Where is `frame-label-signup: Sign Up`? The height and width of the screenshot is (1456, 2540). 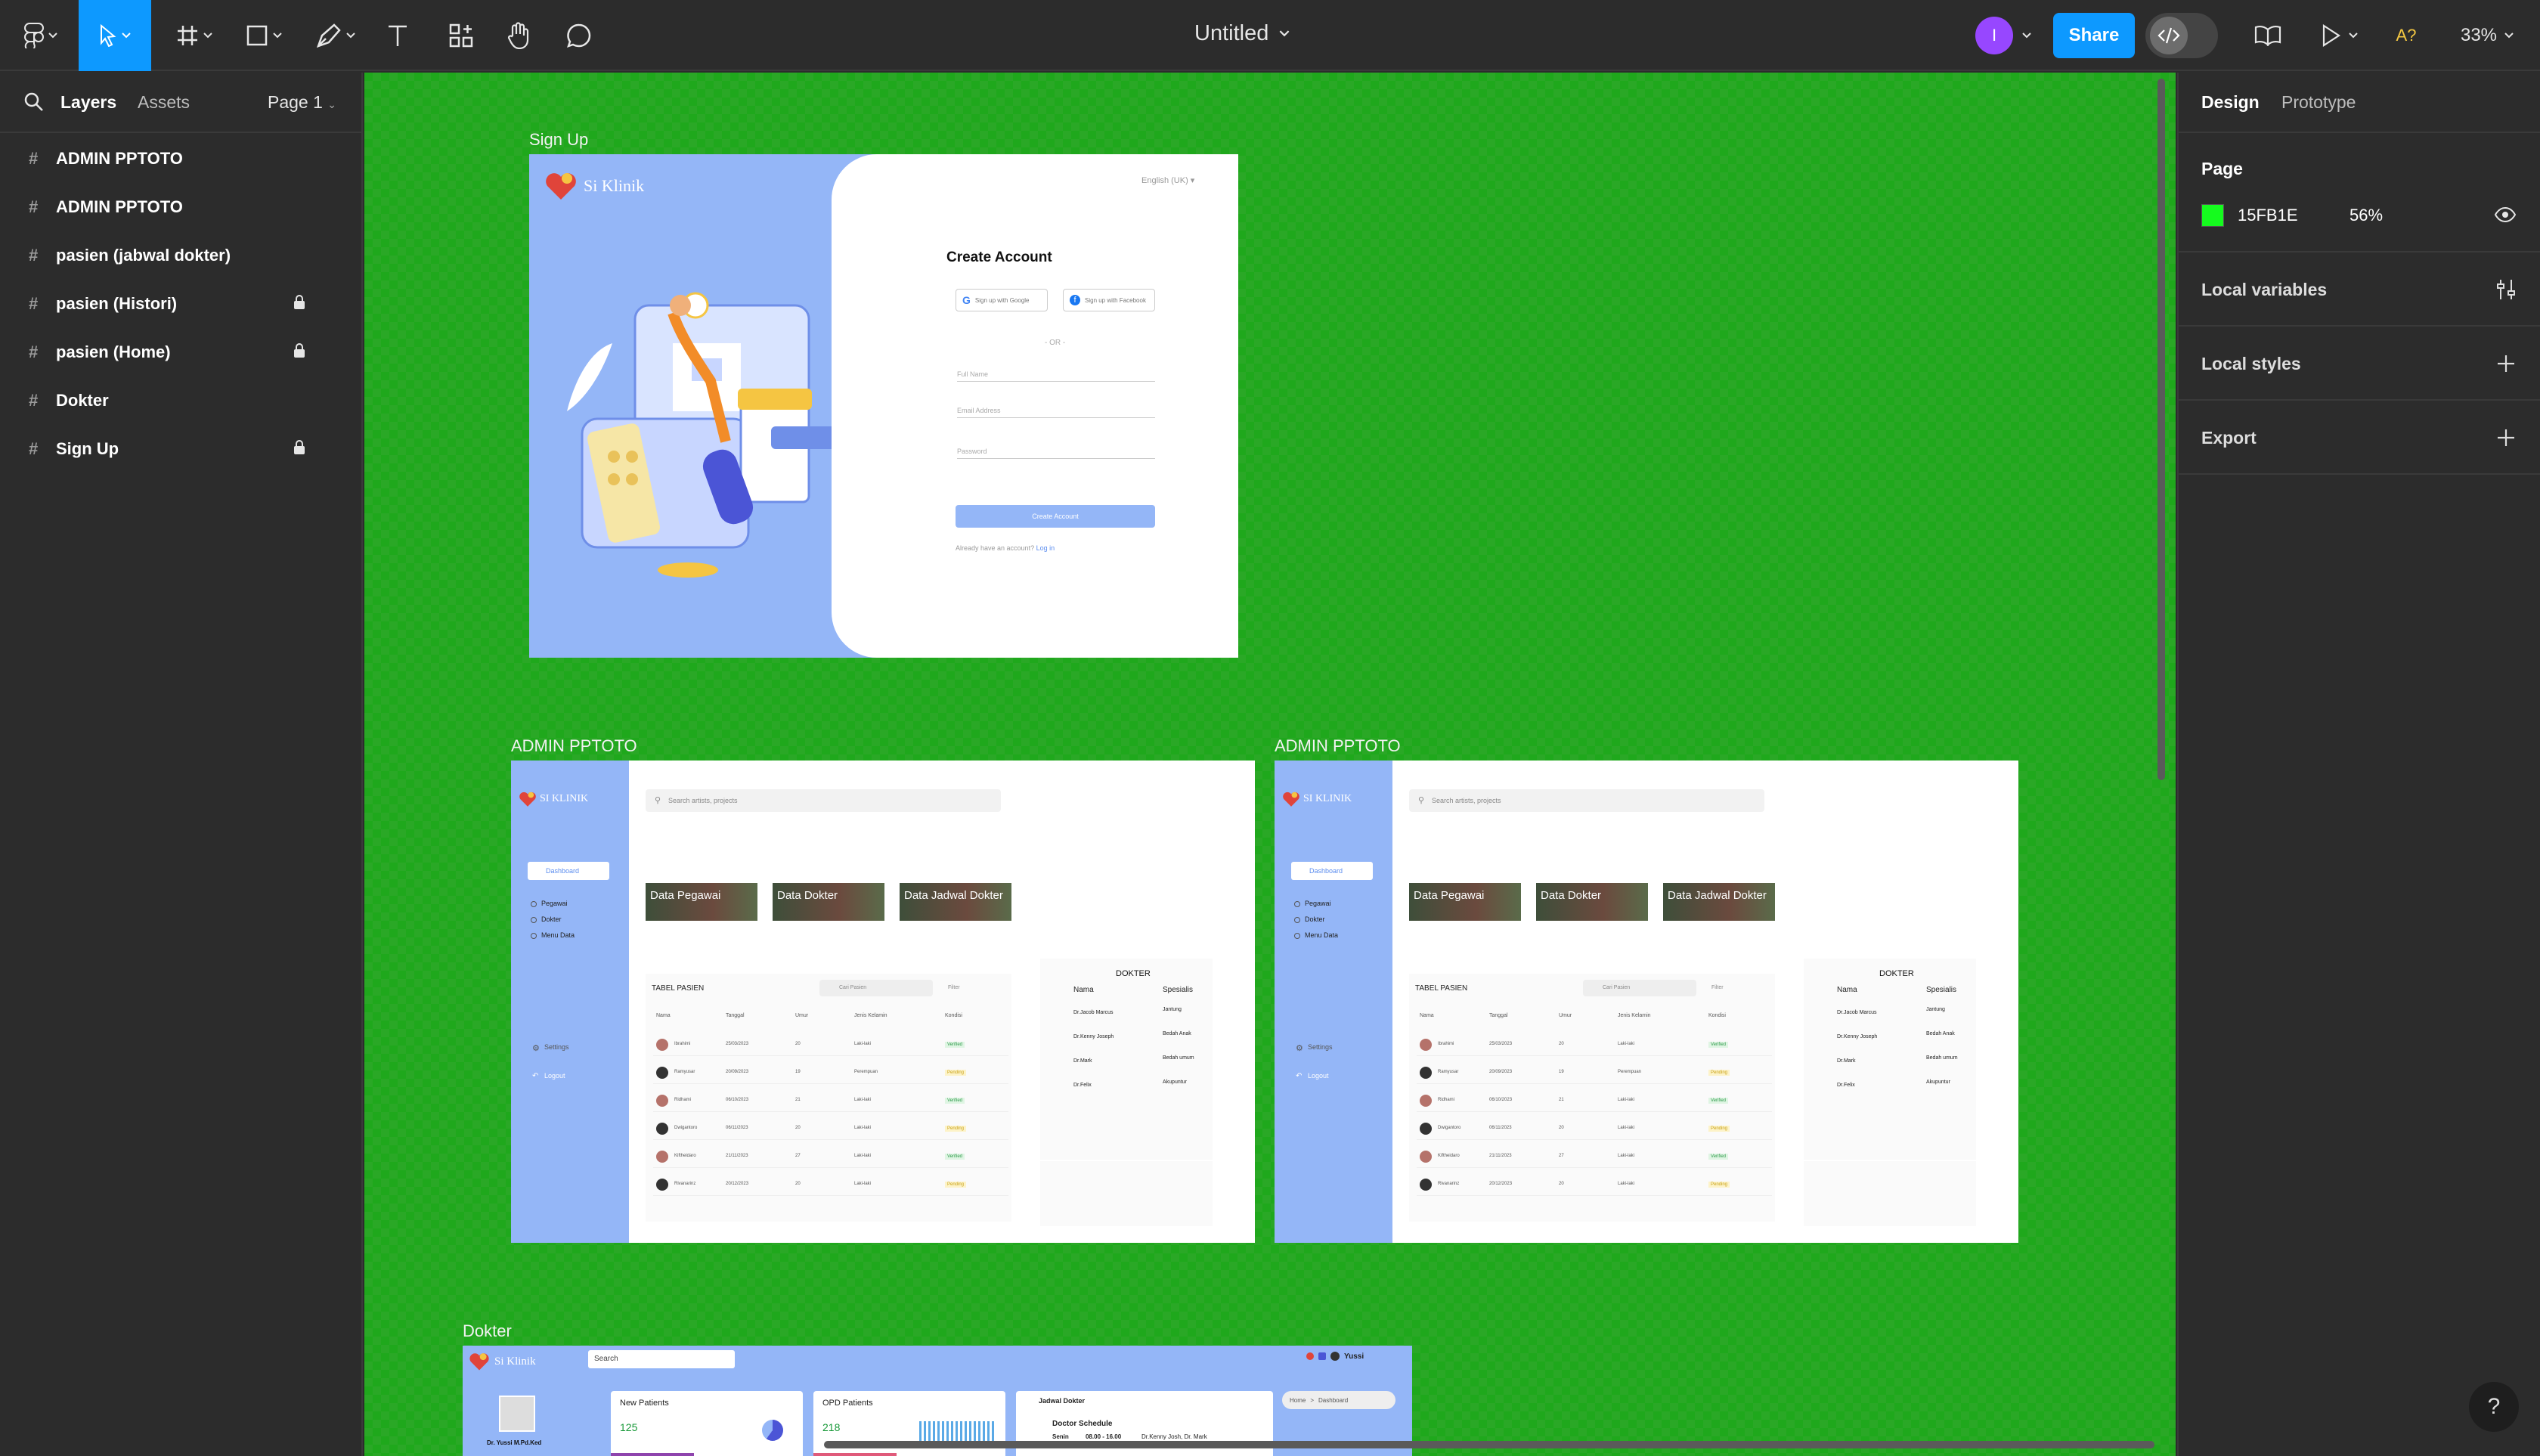 frame-label-signup: Sign Up is located at coordinates (558, 140).